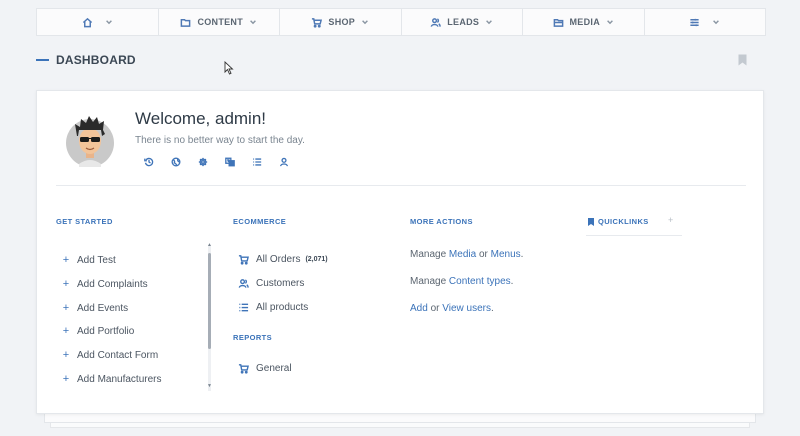 This screenshot has width=800, height=436. What do you see at coordinates (149, 162) in the screenshot?
I see `history-icon` at bounding box center [149, 162].